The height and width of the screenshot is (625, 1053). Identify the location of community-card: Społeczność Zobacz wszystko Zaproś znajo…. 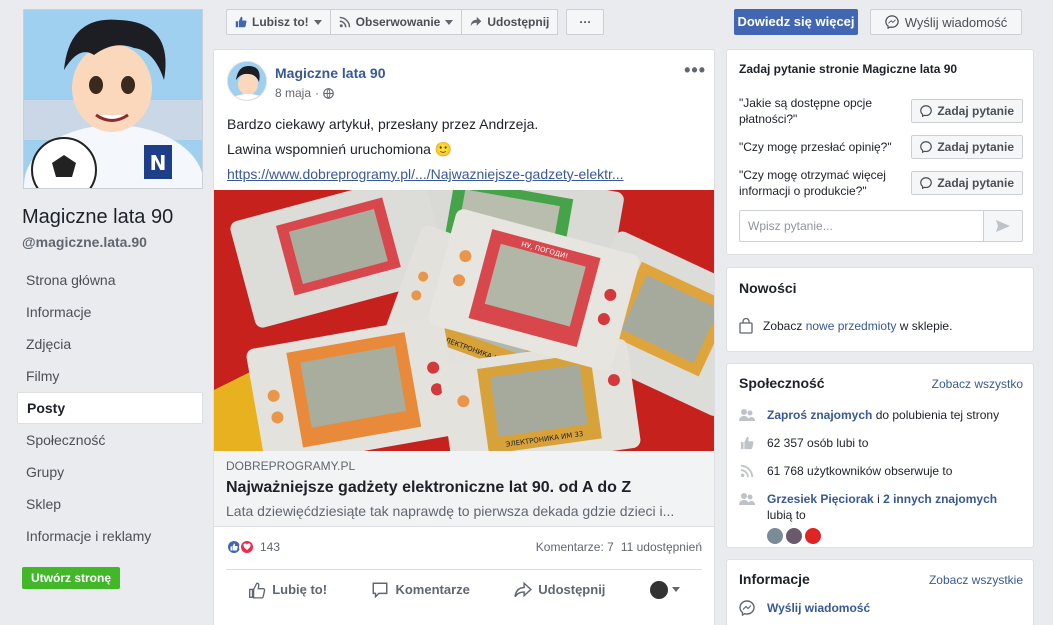
(880, 455).